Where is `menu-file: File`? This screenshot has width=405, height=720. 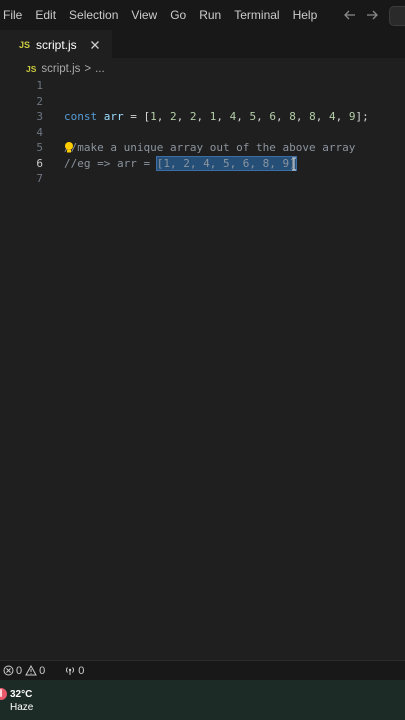
menu-file: File is located at coordinates (11, 15).